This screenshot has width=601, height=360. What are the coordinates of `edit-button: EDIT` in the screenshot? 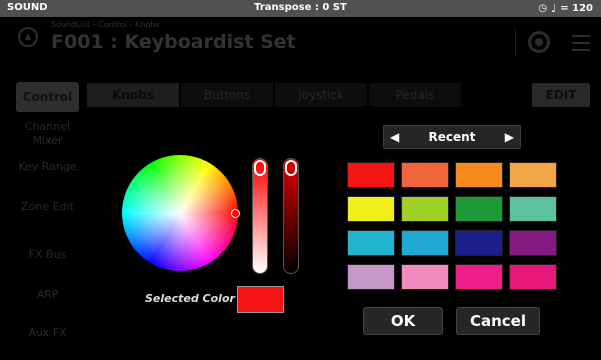 It's located at (561, 95).